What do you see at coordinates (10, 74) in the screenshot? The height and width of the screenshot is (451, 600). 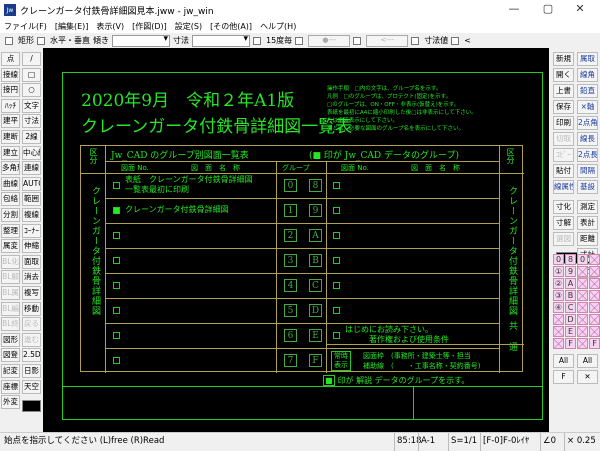 I see `tool-button: 接線` at bounding box center [10, 74].